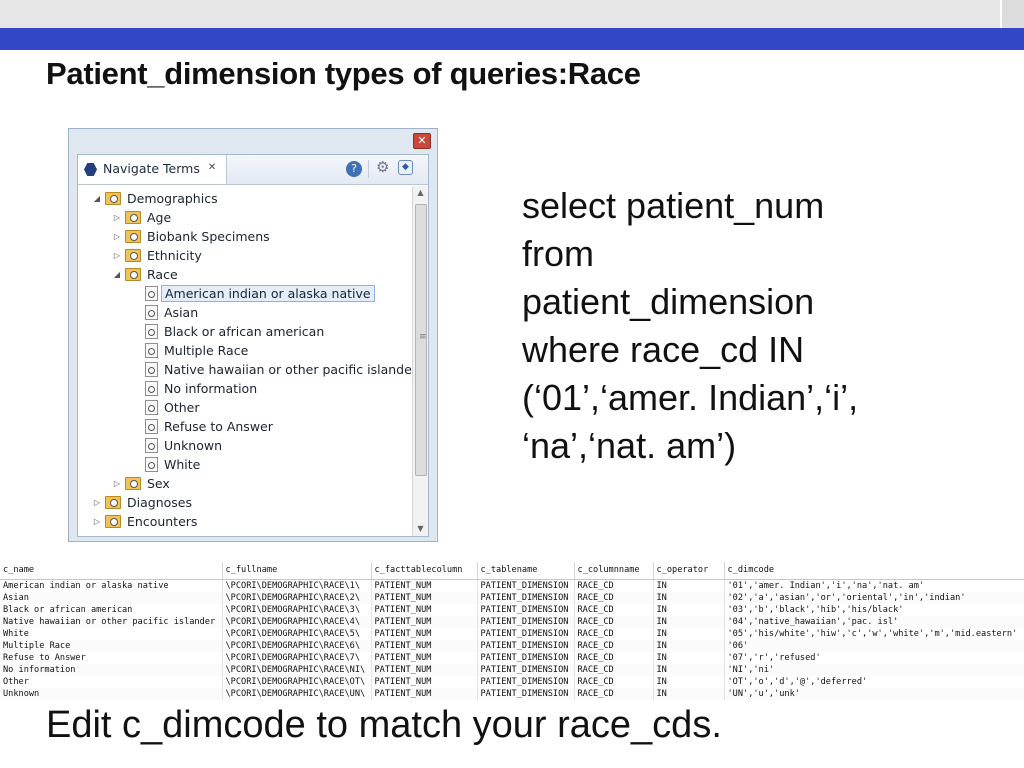  I want to click on tree-leaf-refuse-to-answer: Refuse to Answer, so click(210, 426).